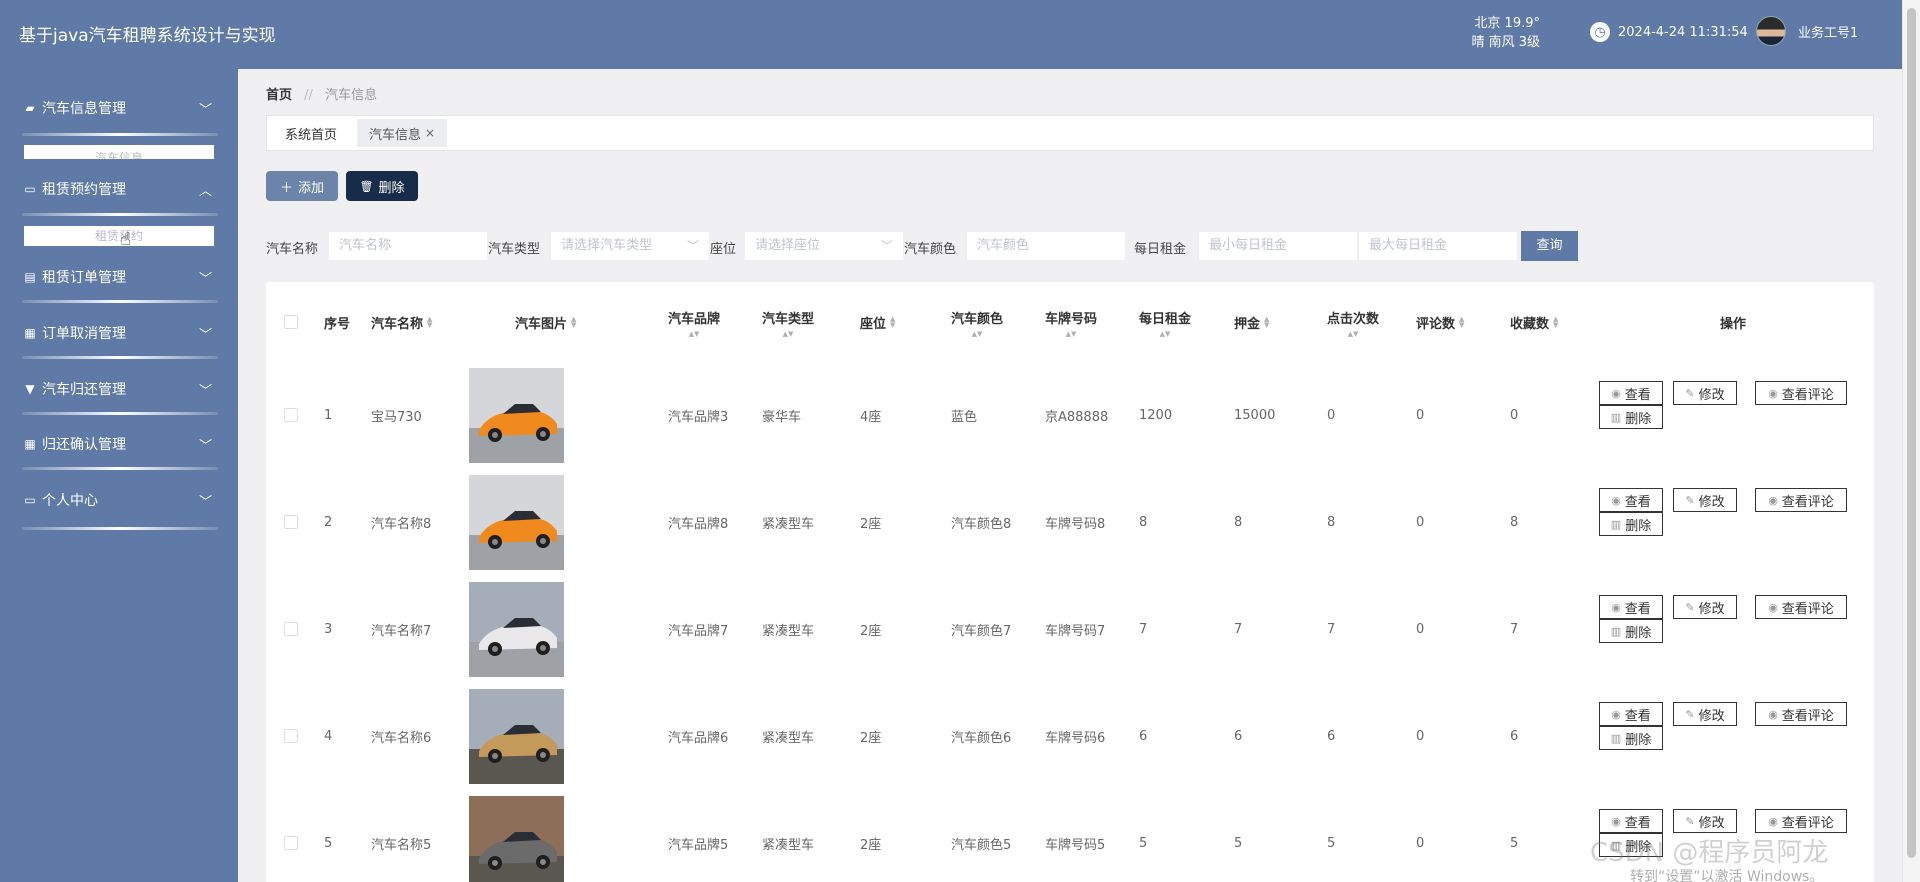 The height and width of the screenshot is (882, 1920). I want to click on add-button: ＋ 添加, so click(302, 186).